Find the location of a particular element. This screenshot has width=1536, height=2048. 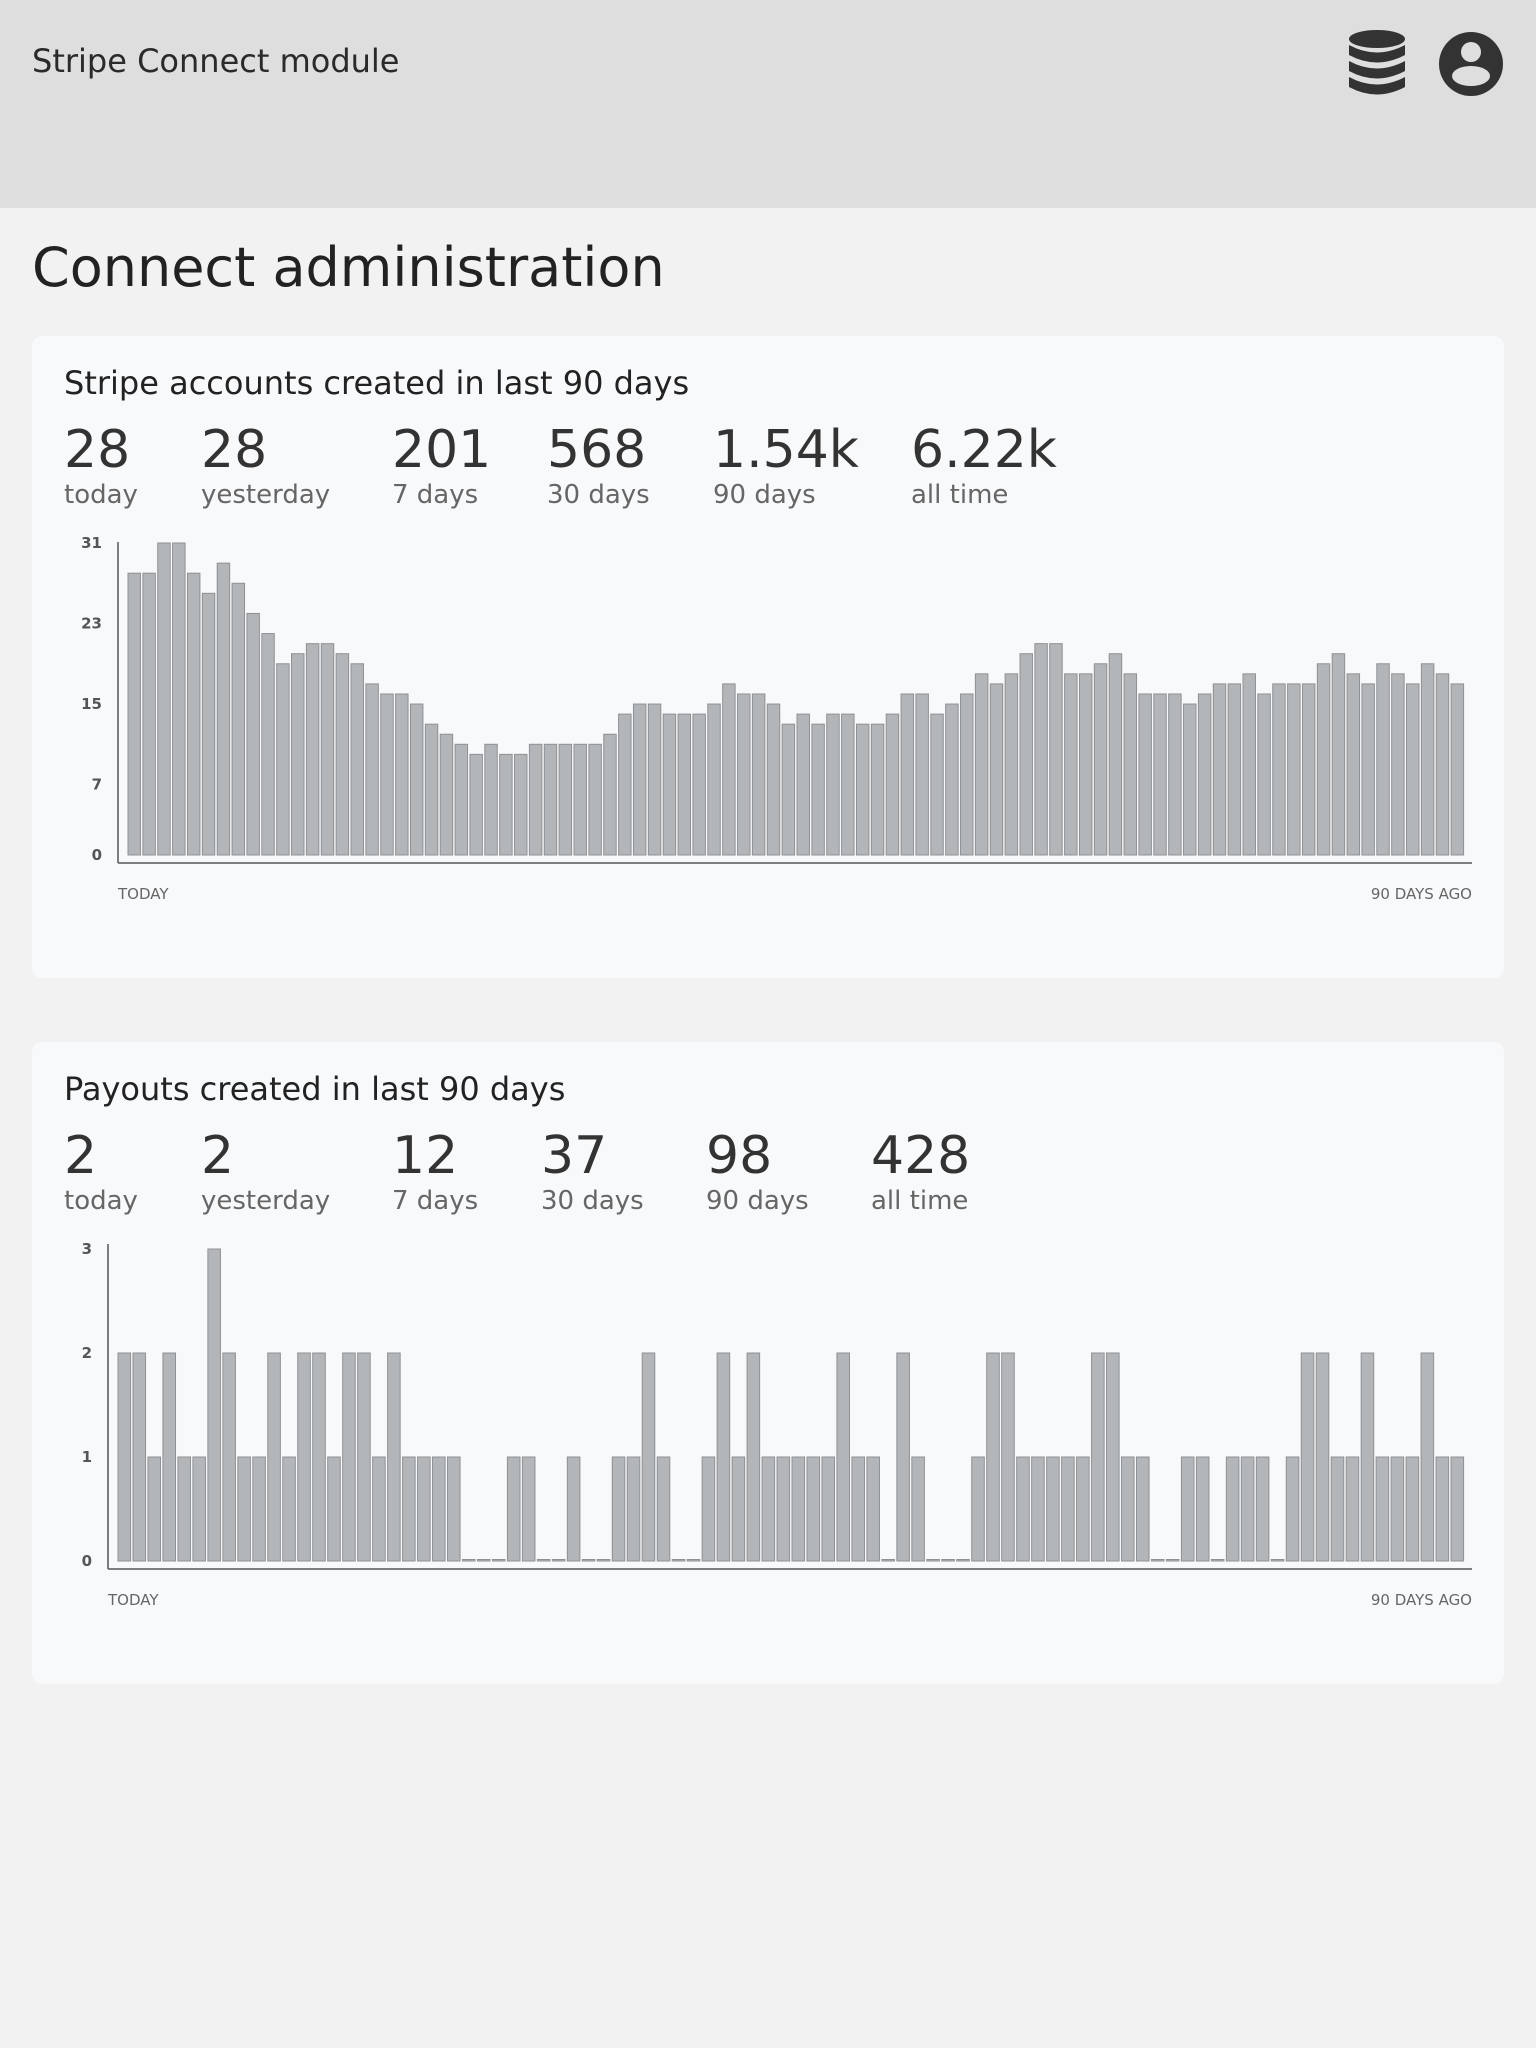

stat-7-days: 201 7 days is located at coordinates (441, 465).